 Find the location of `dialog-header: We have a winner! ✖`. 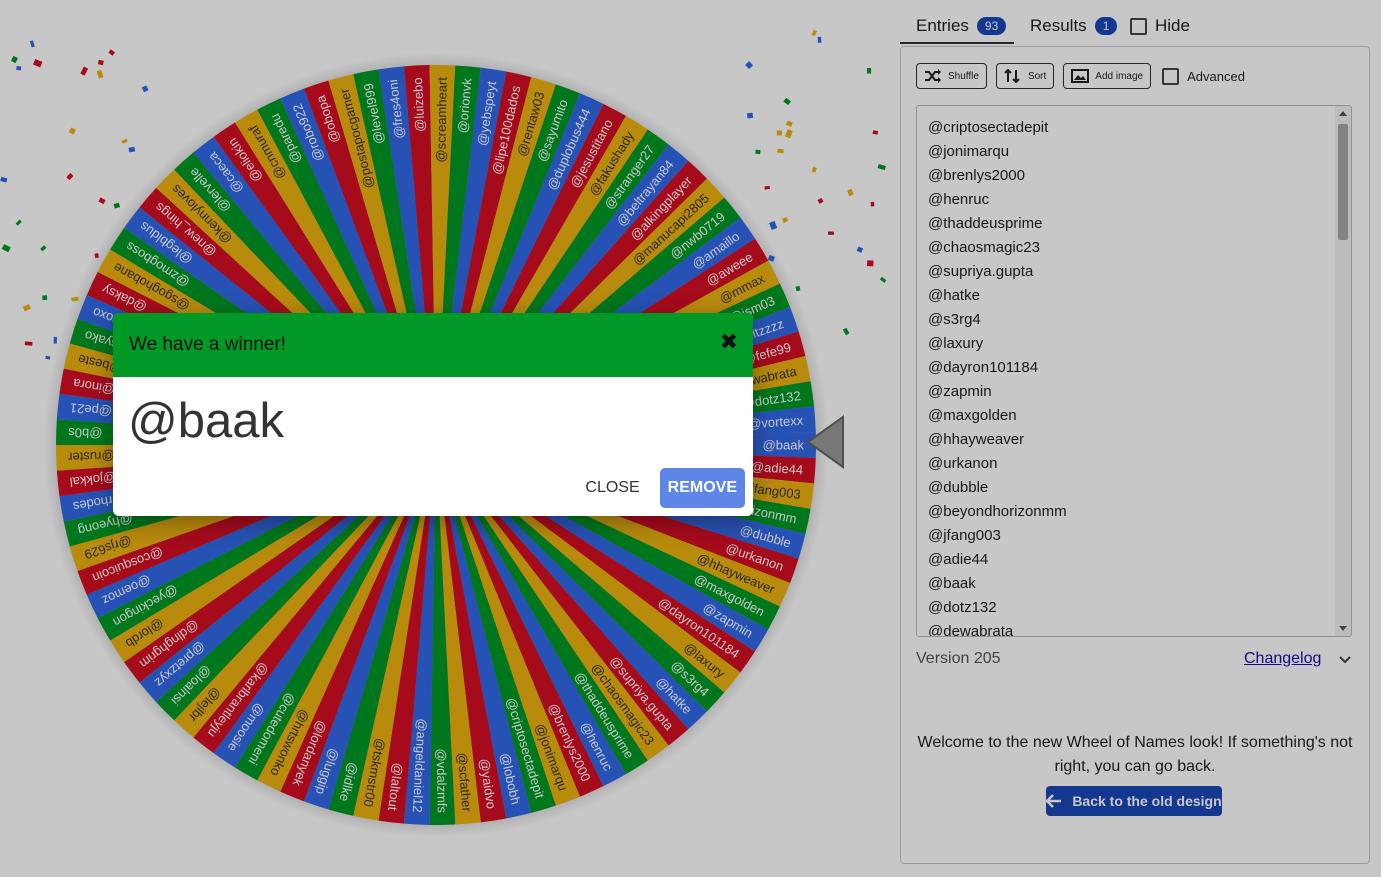

dialog-header: We have a winner! ✖ is located at coordinates (433, 345).